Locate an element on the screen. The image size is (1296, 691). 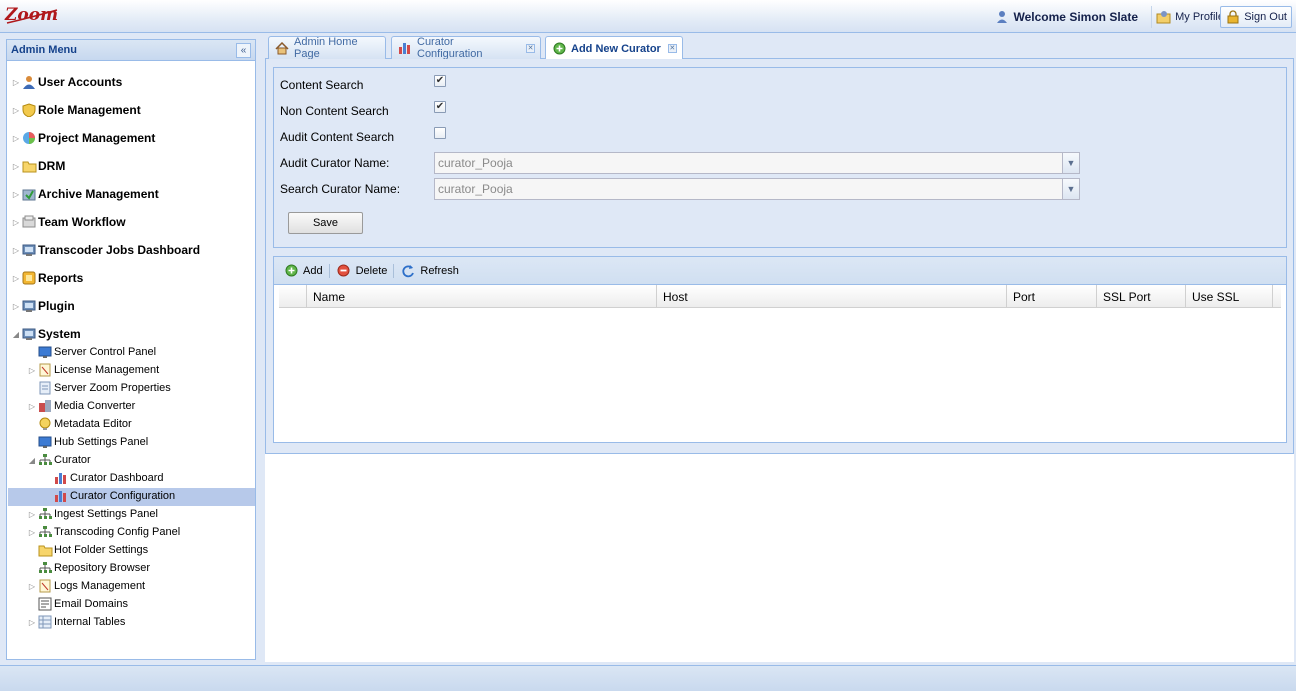
column-header-host: Host is located at coordinates (831, 296).